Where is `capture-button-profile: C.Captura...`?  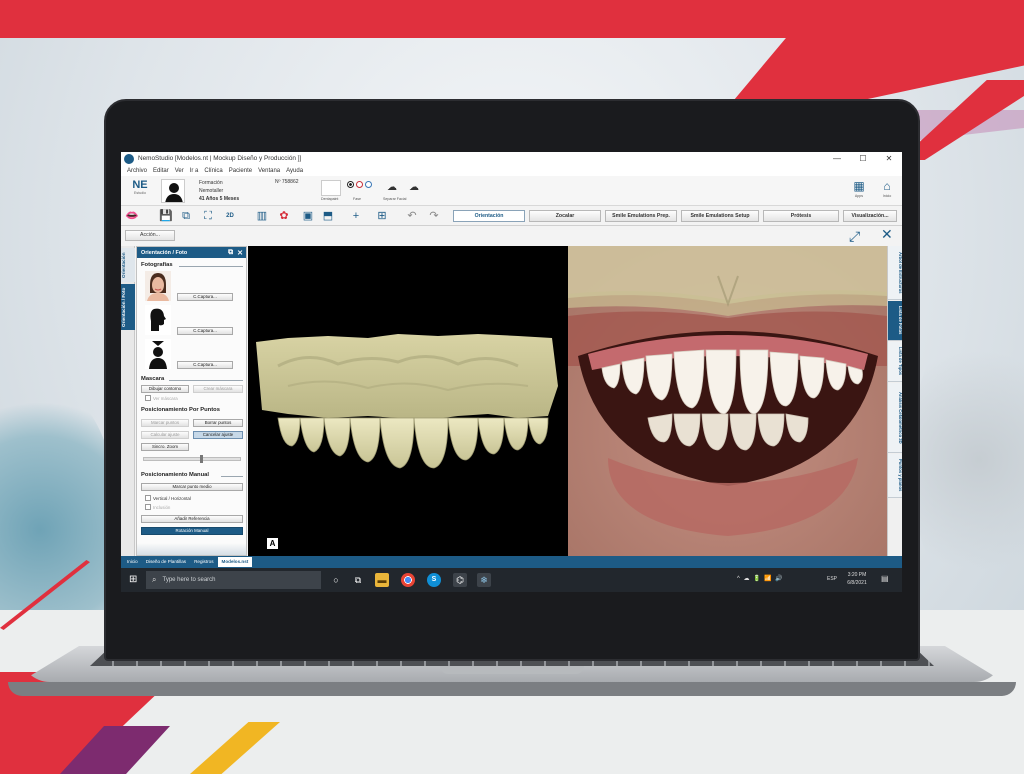 capture-button-profile: C.Captura... is located at coordinates (205, 331).